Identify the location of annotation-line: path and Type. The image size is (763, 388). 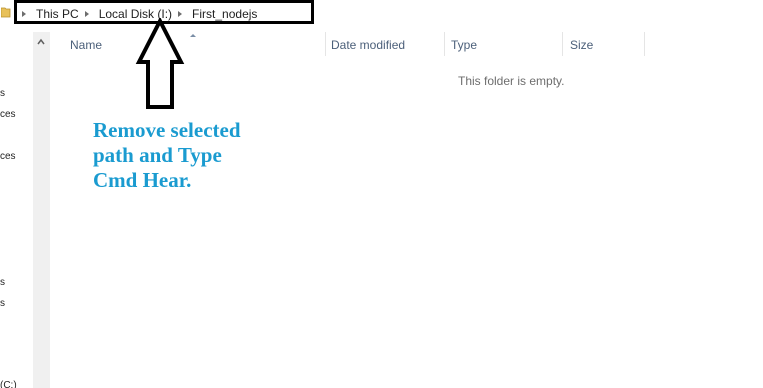
(157, 155).